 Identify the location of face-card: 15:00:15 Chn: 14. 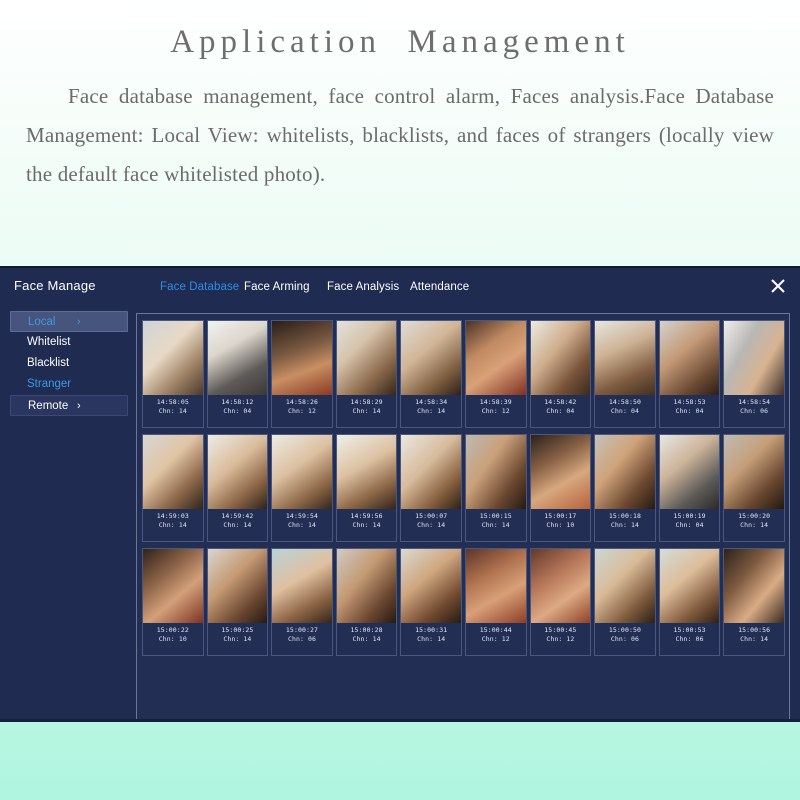
(495, 488).